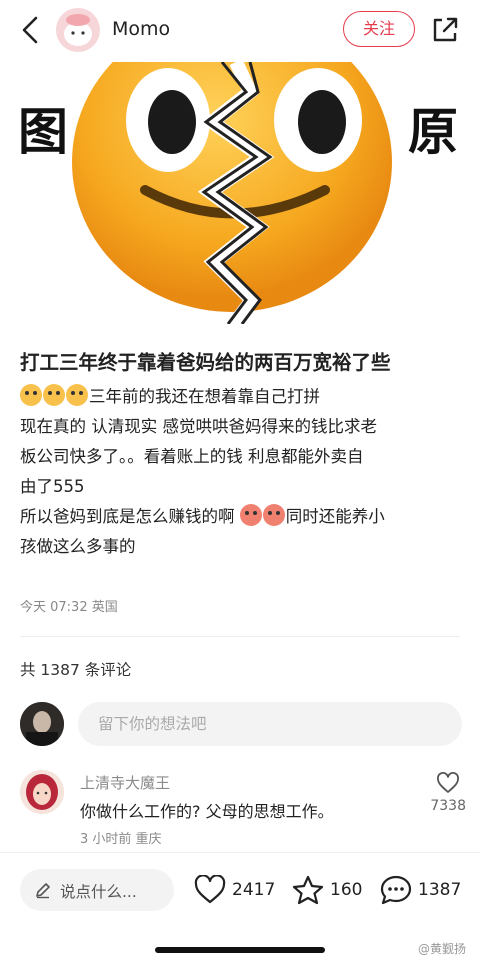  Describe the element at coordinates (204, 396) in the screenshot. I see `post-line-1-text: 三年前的我还在想着靠自己打拼` at that location.